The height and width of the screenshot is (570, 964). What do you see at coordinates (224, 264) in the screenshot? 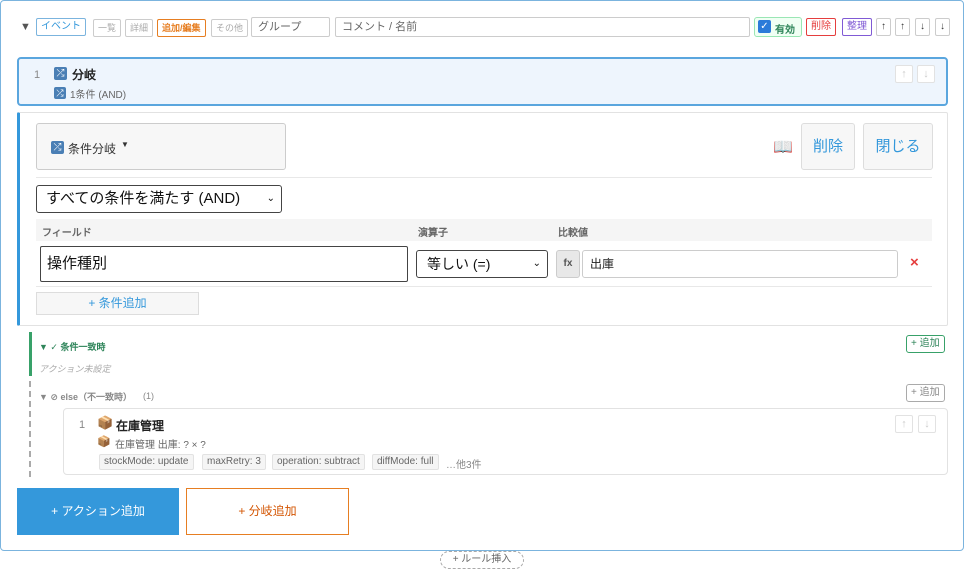
I see `condition-field-input: 操作種別` at bounding box center [224, 264].